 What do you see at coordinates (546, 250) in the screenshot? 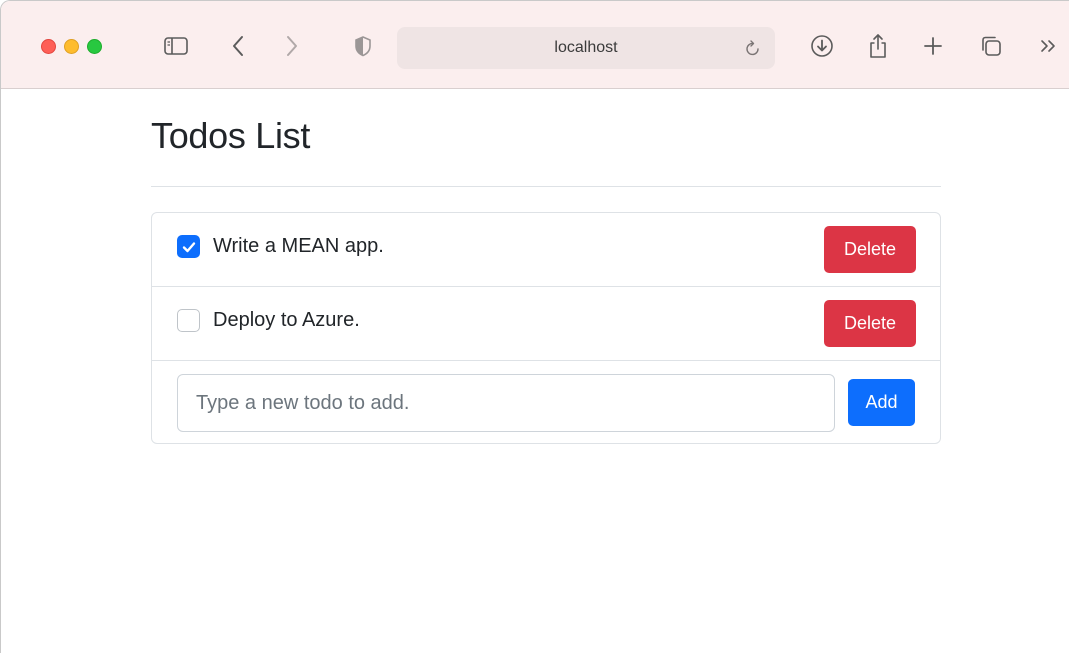
I see `todo-item: Write a MEAN app. Delete` at bounding box center [546, 250].